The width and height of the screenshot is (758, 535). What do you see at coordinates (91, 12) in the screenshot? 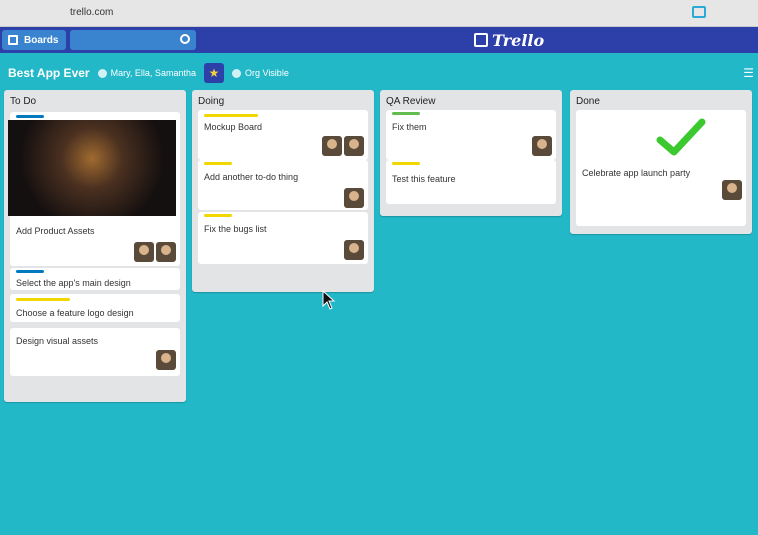
I see `browser-url: trello.com` at bounding box center [91, 12].